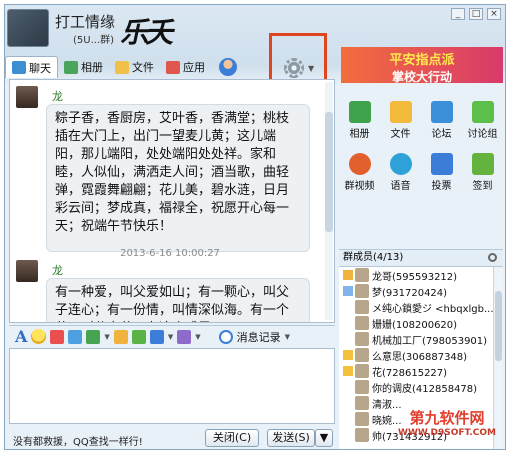 The width and height of the screenshot is (512, 453). Describe the element at coordinates (225, 336) in the screenshot. I see `clock-icon` at that location.